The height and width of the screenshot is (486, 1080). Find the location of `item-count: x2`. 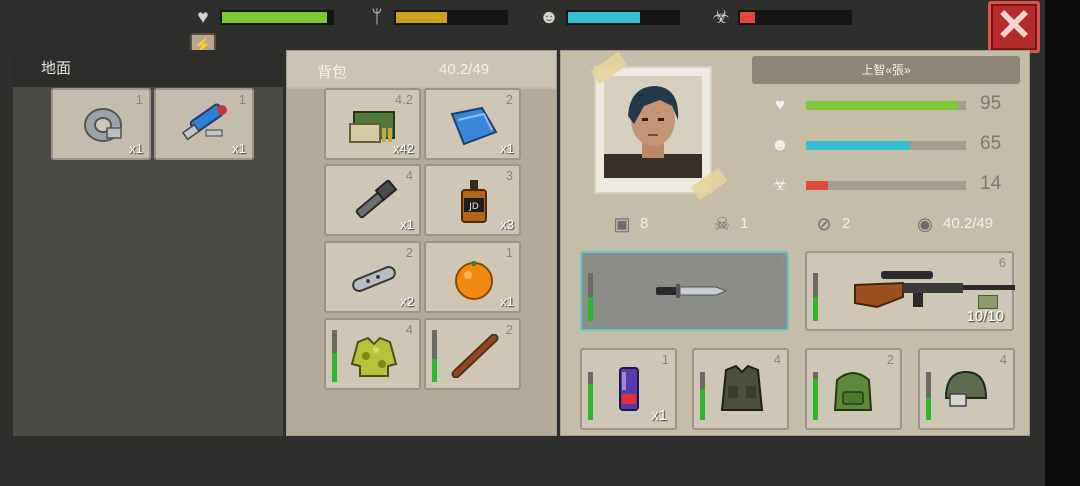

item-count: x2 is located at coordinates (407, 301).